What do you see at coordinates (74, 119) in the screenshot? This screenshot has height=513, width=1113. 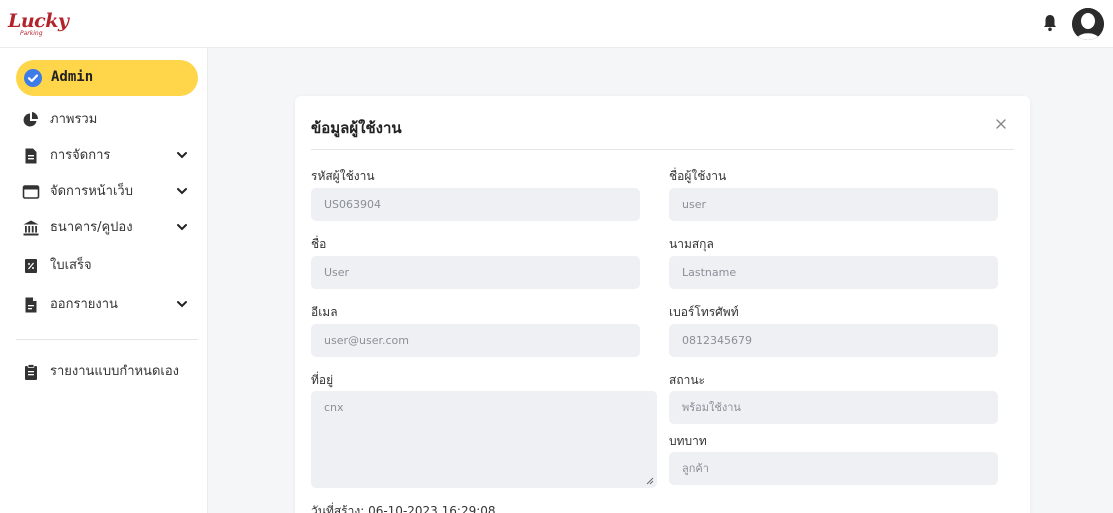 I see `sidebar-item-label: ภาพรวม` at bounding box center [74, 119].